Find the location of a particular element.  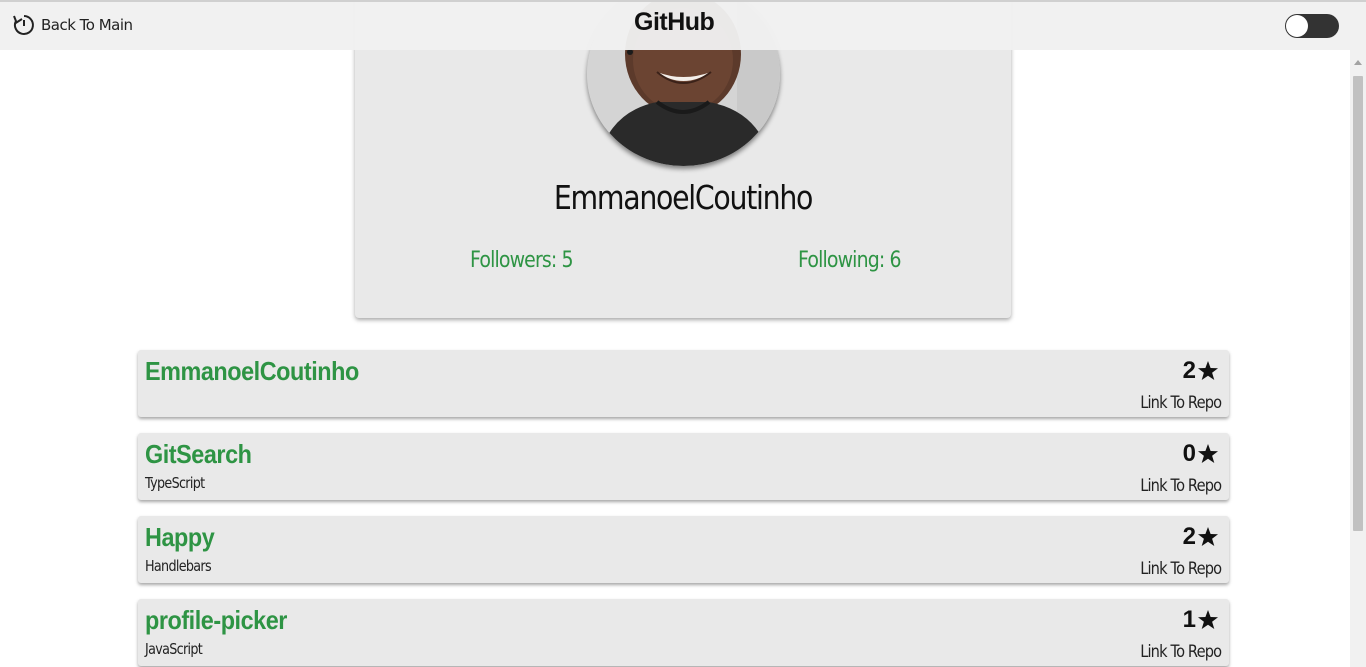

restart-arrow-icon is located at coordinates (23, 25).